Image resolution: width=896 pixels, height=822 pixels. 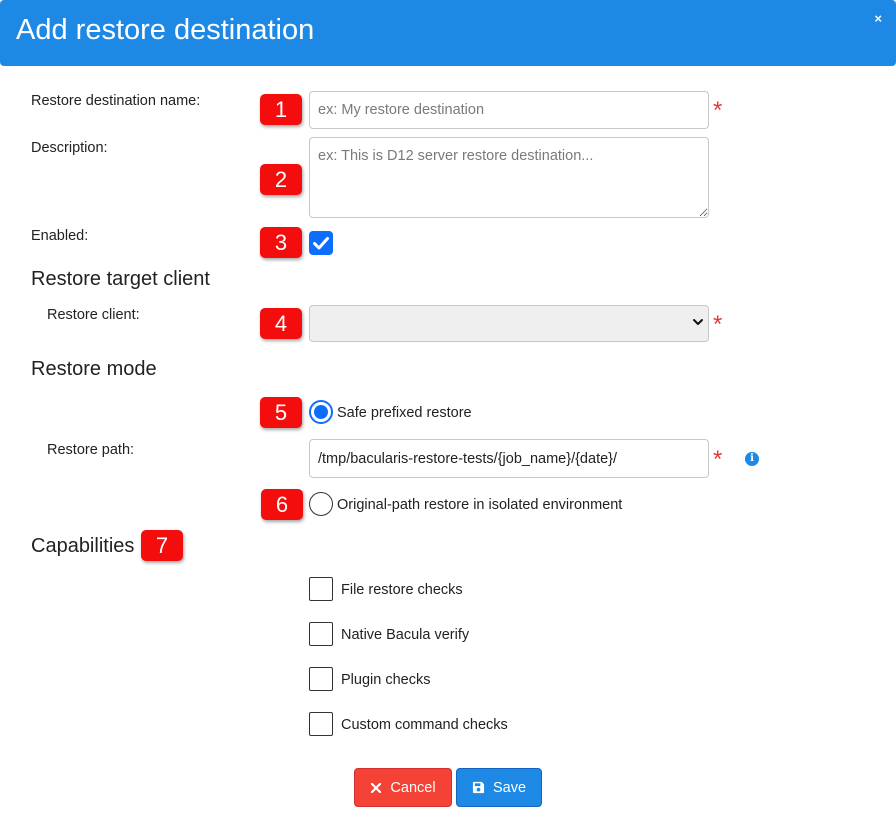 I want to click on cancel-button: Cancel, so click(x=403, y=787).